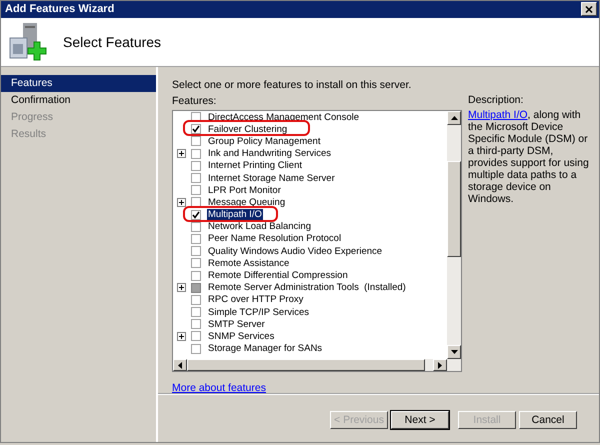 The width and height of the screenshot is (600, 445). I want to click on instruction-text: Select one or more features to install on this server., so click(292, 85).